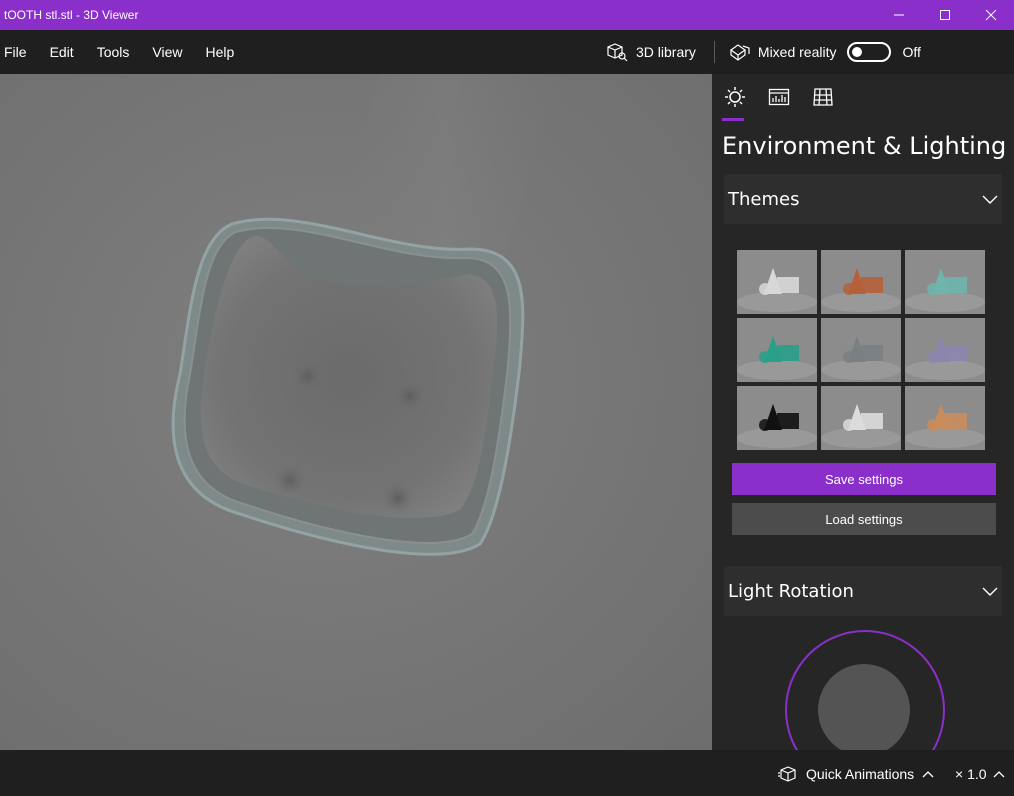 This screenshot has width=1014, height=796. I want to click on 3d-library-icon, so click(617, 52).